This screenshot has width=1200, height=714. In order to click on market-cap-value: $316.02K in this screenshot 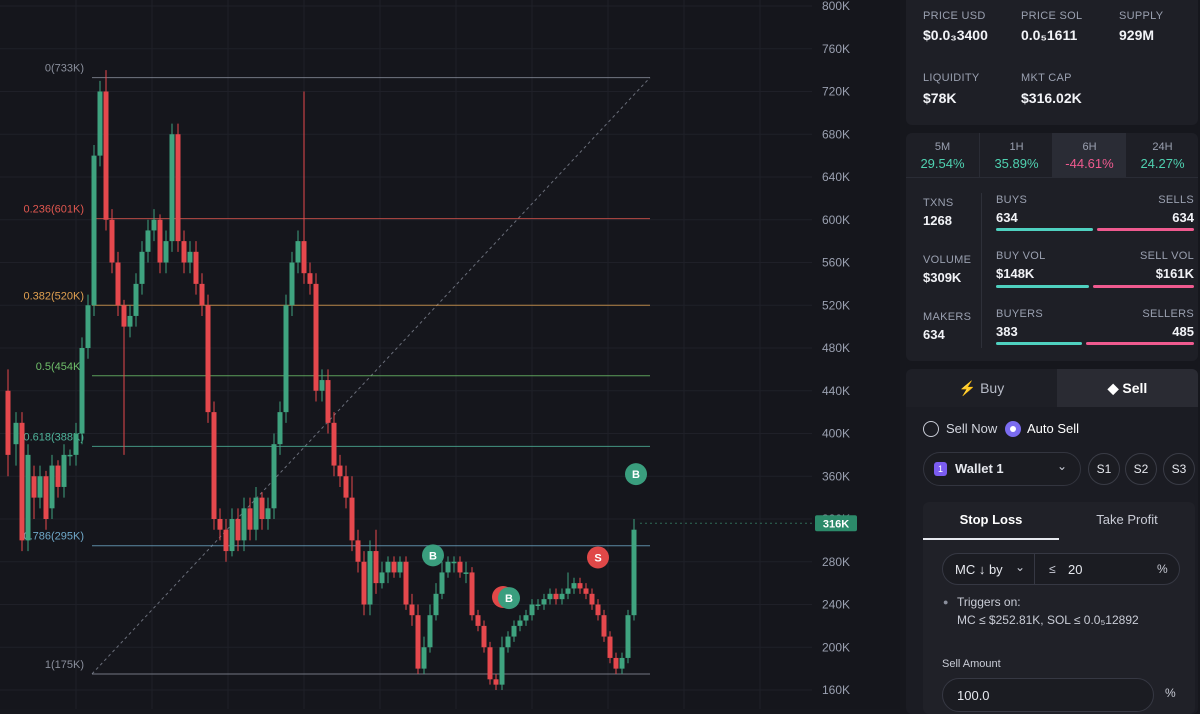, I will do `click(1051, 98)`.